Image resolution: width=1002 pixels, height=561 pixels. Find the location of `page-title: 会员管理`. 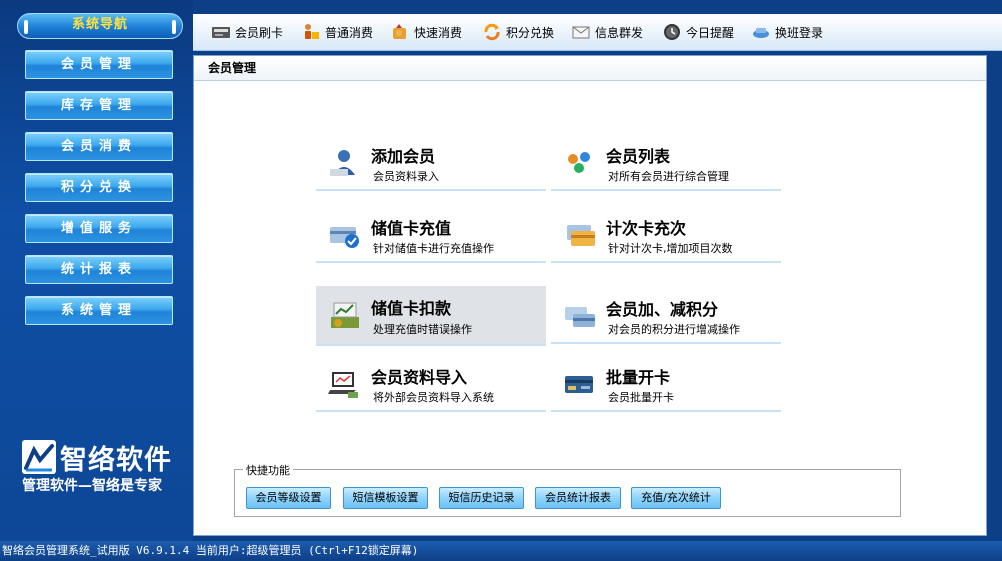

page-title: 会员管理 is located at coordinates (590, 68).